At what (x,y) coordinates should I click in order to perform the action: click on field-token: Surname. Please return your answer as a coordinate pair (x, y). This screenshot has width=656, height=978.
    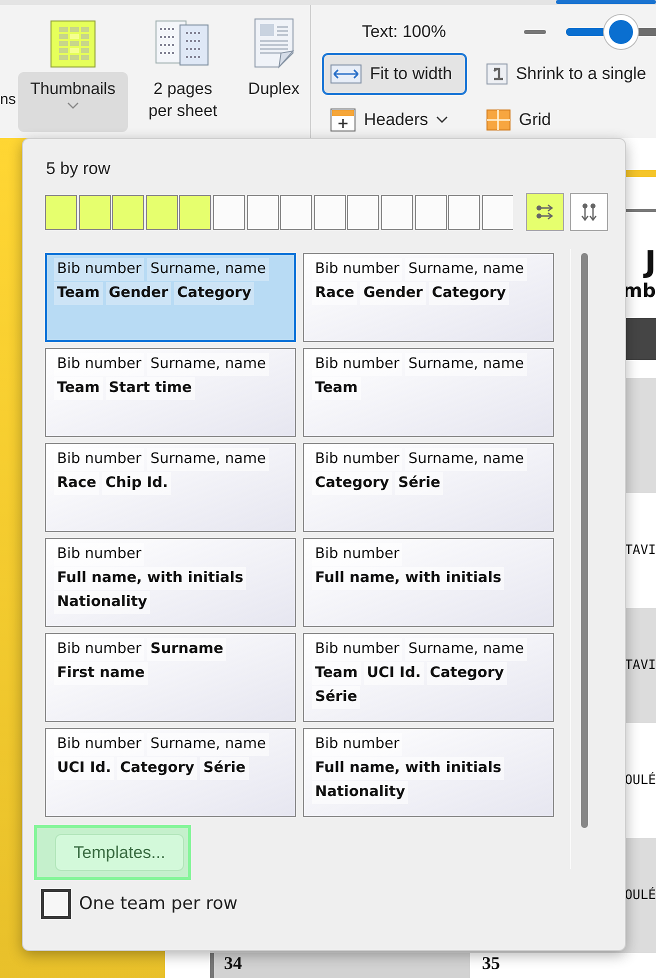
    Looking at the image, I should click on (186, 649).